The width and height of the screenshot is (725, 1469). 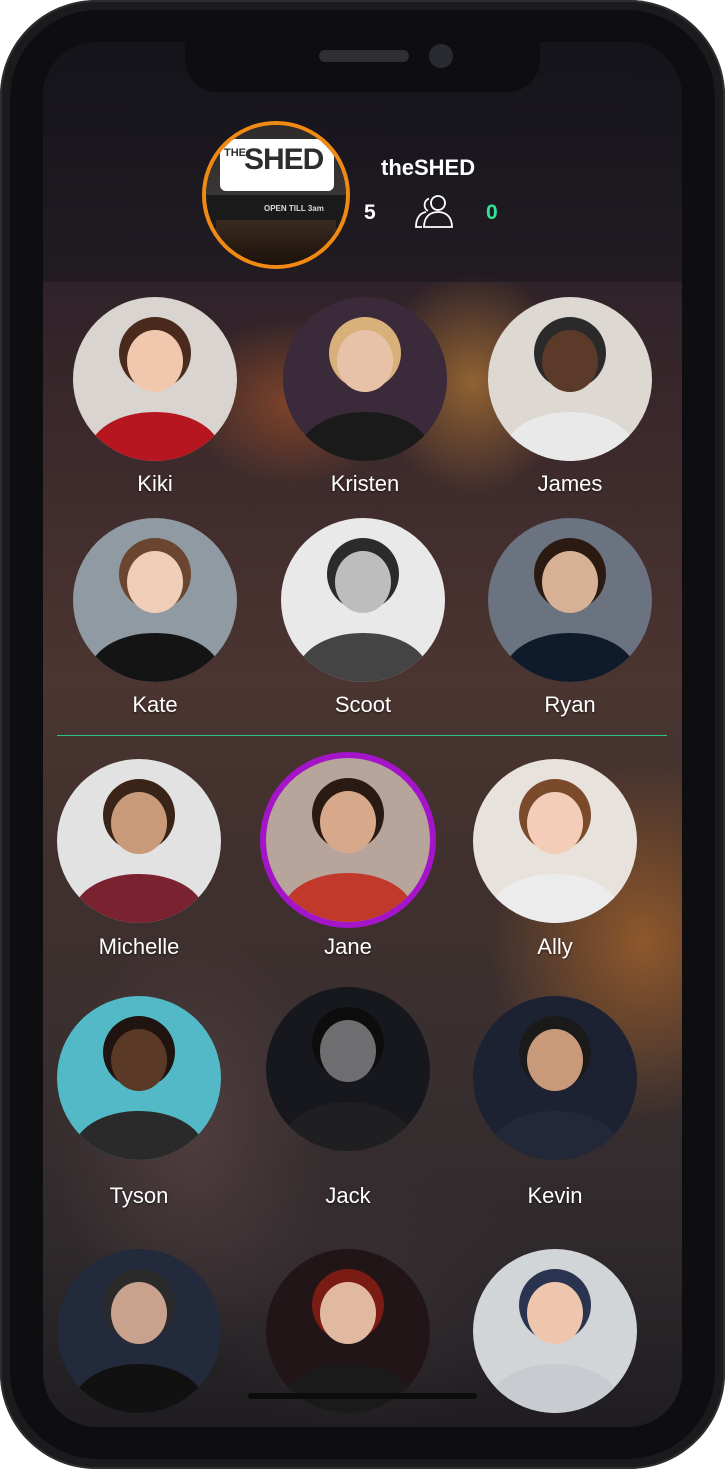 What do you see at coordinates (434, 211) in the screenshot?
I see `users-icon` at bounding box center [434, 211].